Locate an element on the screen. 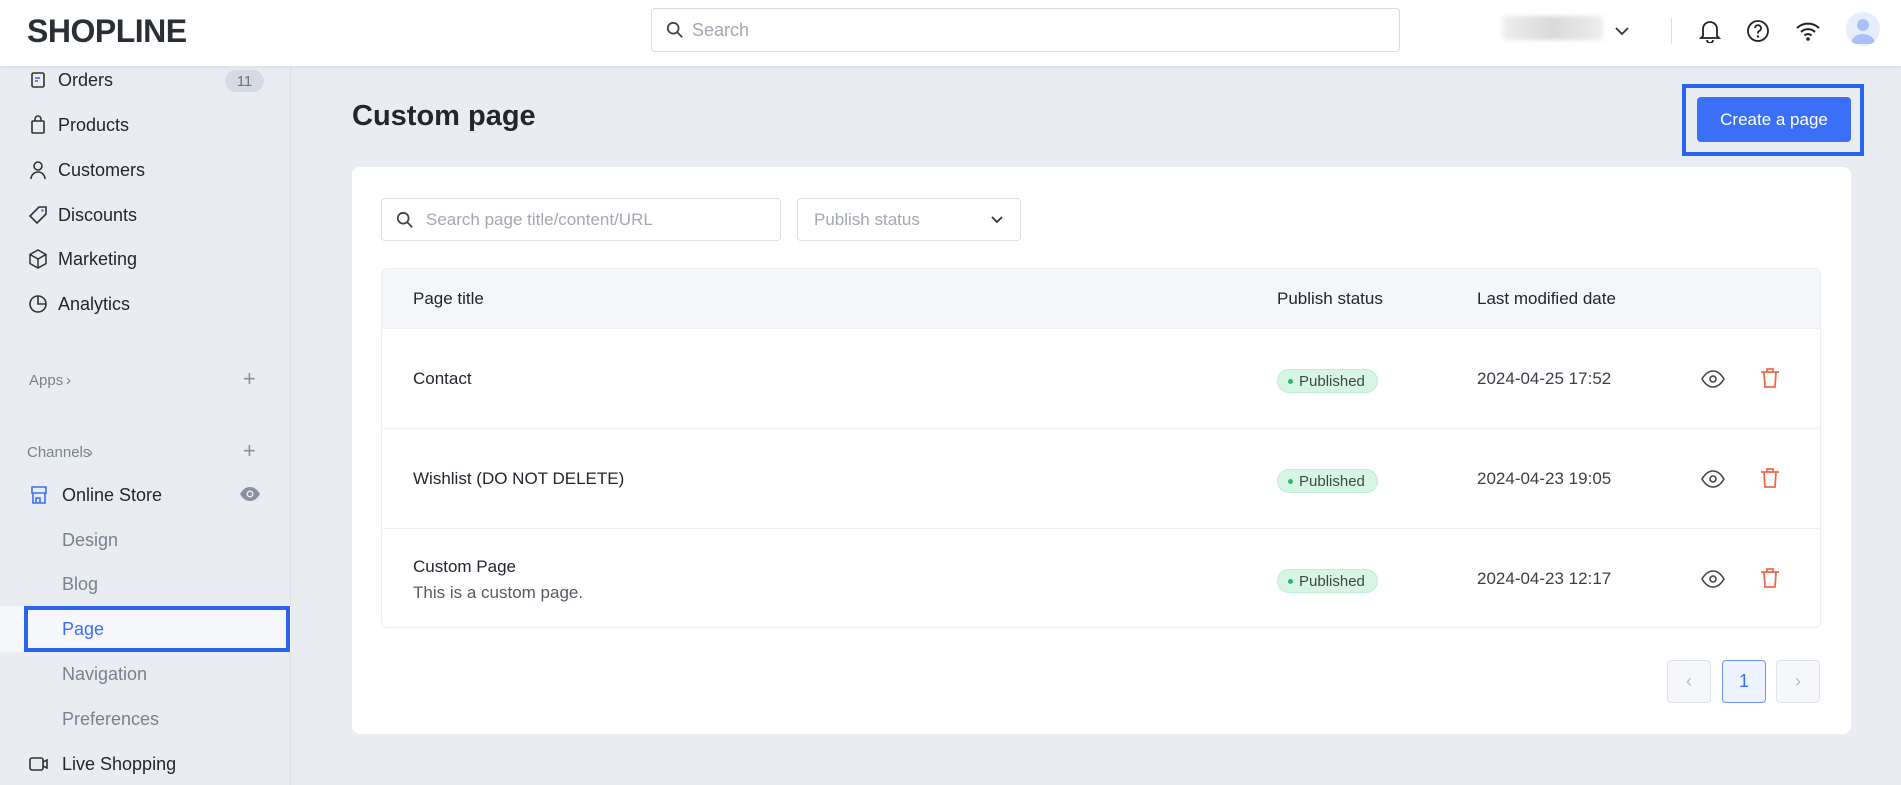  help-icon is located at coordinates (1758, 31).